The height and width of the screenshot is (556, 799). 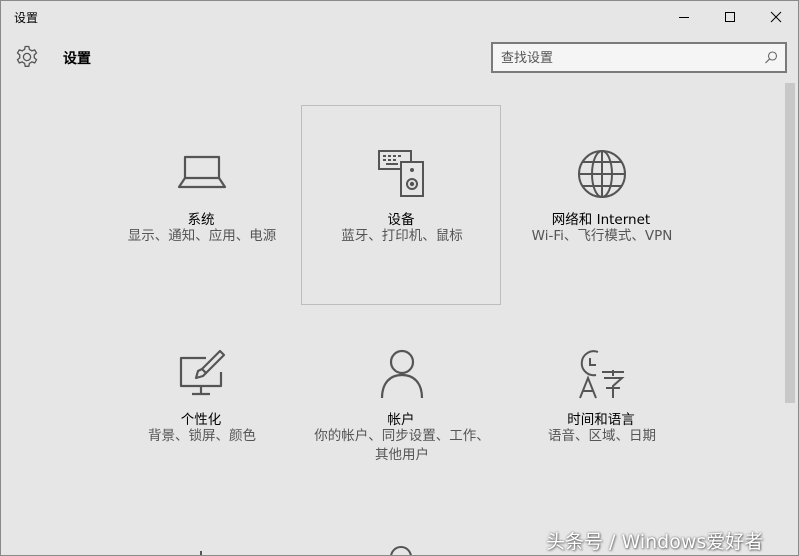 I want to click on search-input, so click(x=626, y=58).